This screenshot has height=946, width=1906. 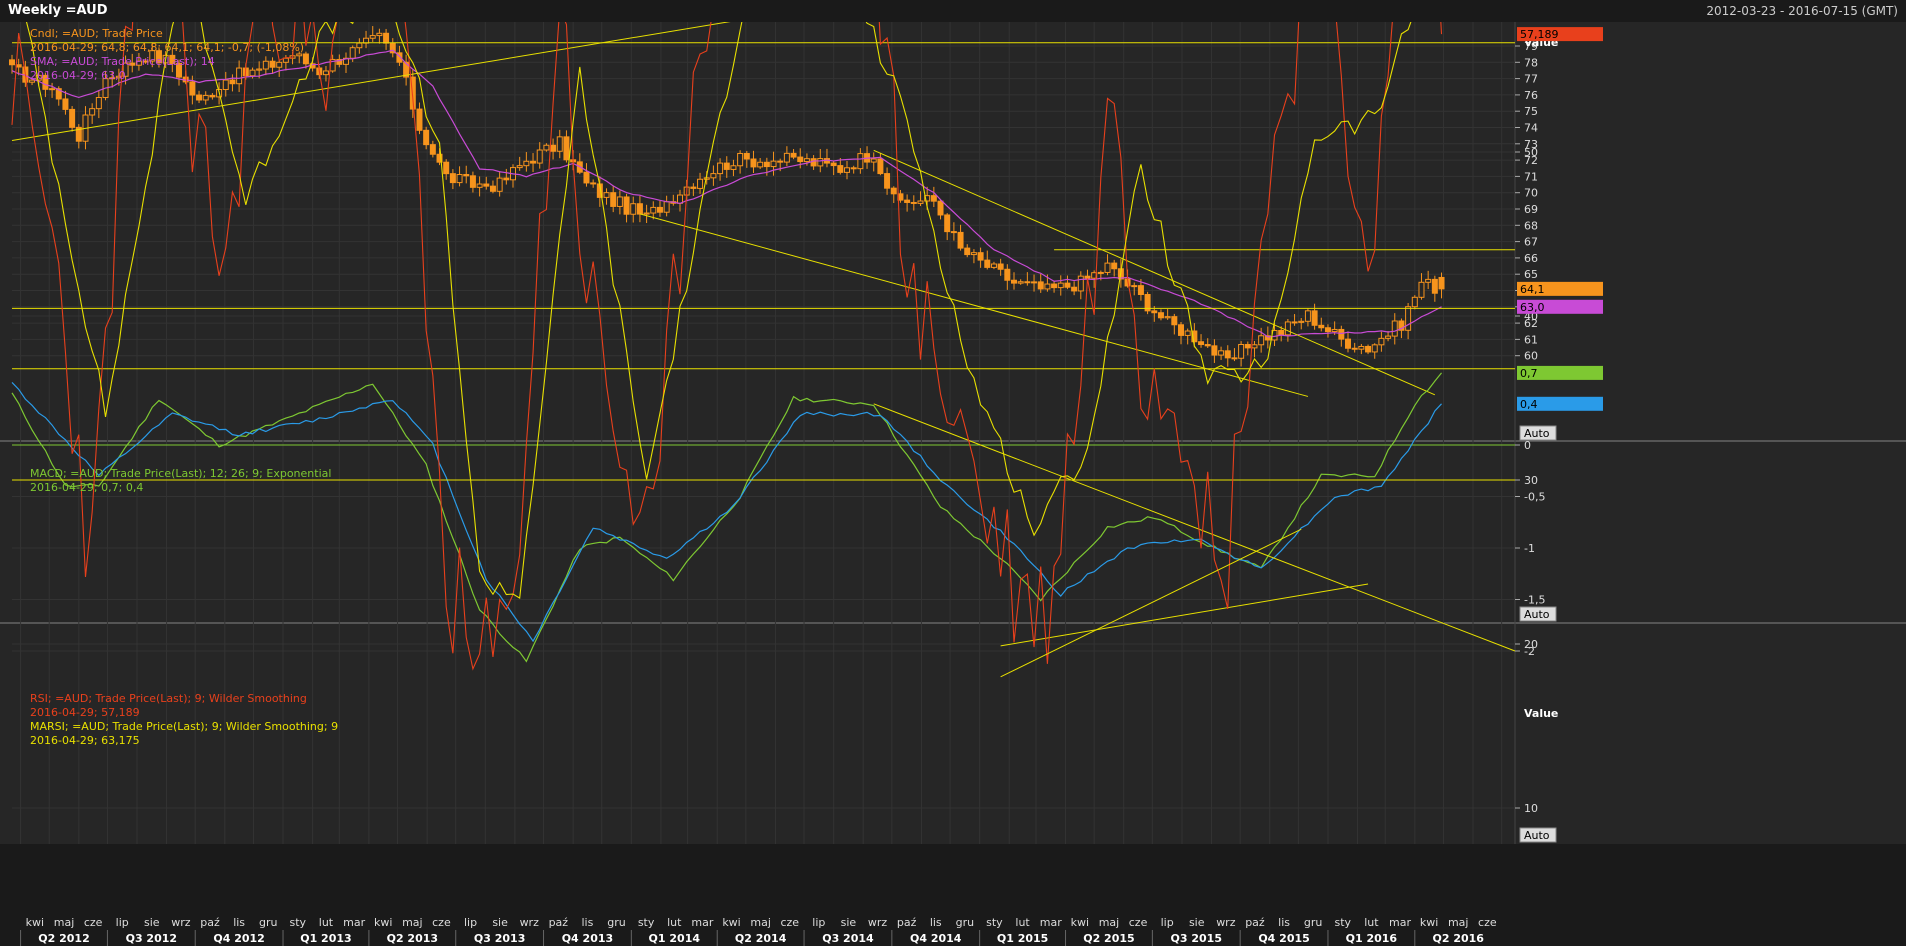 What do you see at coordinates (1534, 497) in the screenshot?
I see `macd-tick-label: -0,5` at bounding box center [1534, 497].